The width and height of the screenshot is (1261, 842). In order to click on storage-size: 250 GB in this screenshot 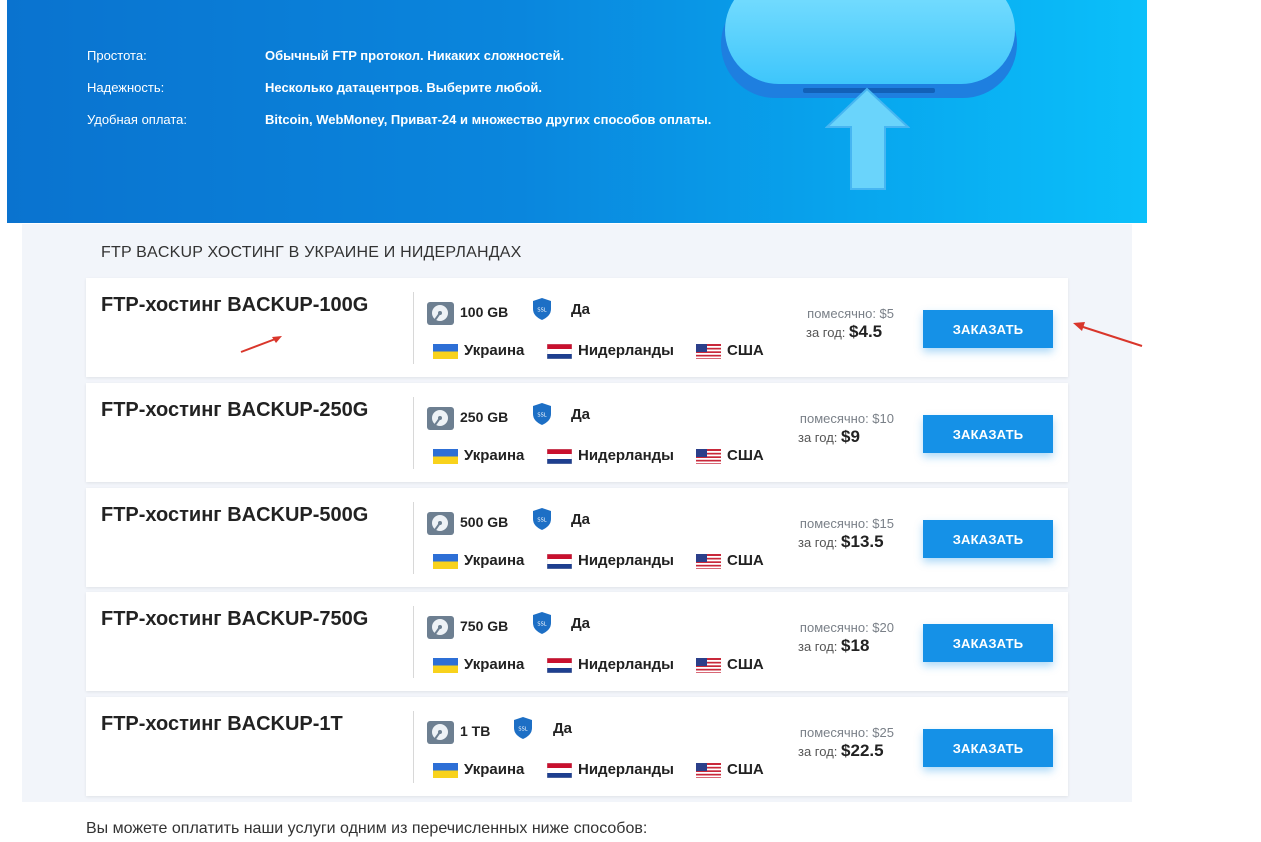, I will do `click(484, 417)`.